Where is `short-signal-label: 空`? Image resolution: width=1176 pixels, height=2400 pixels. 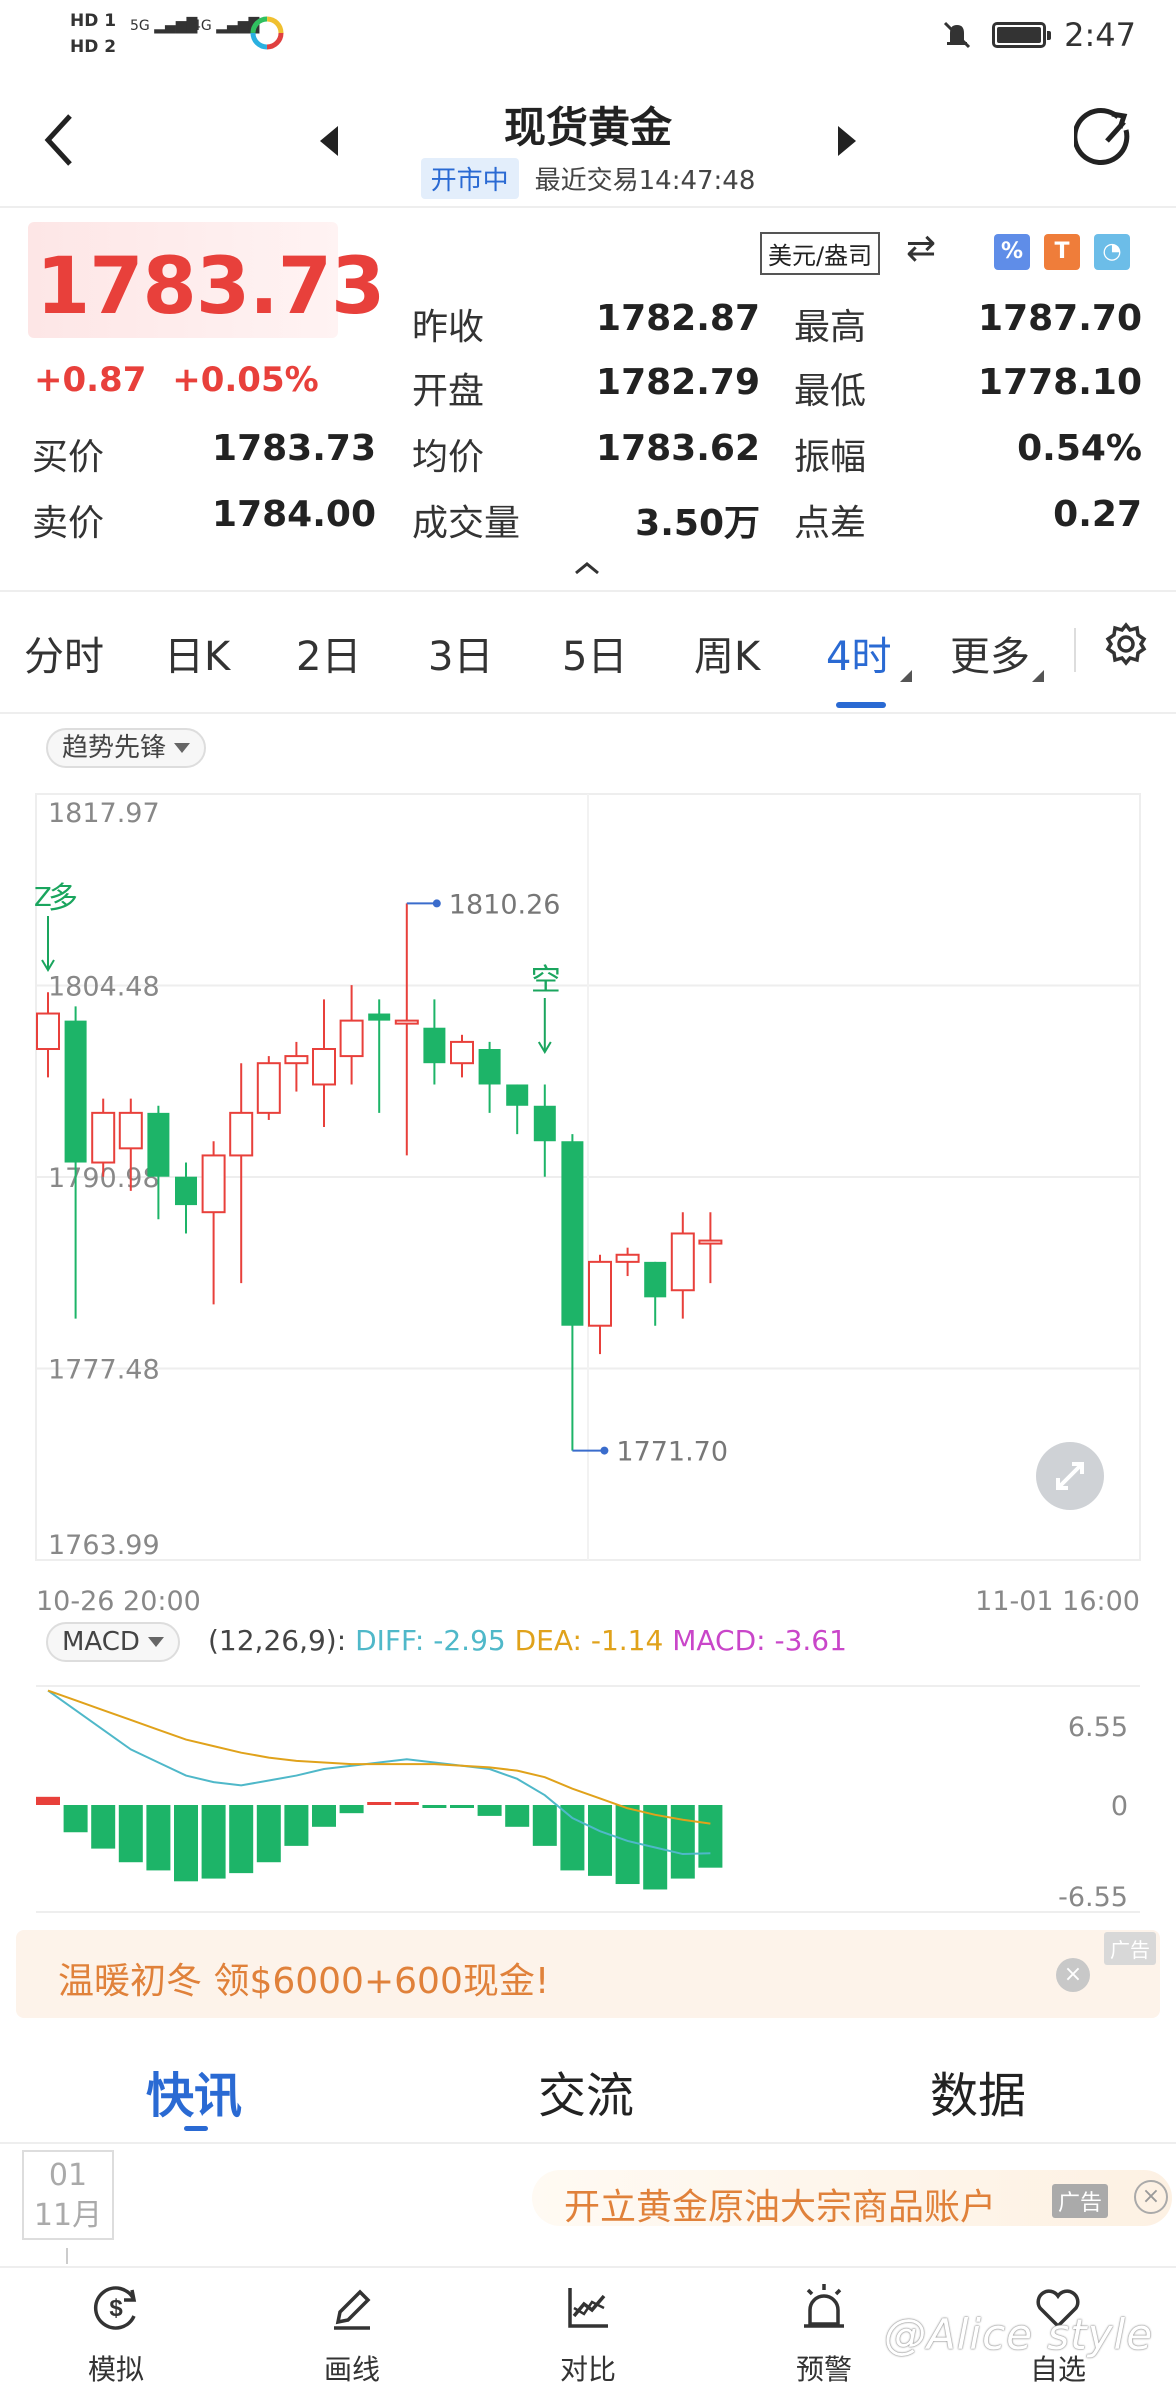 short-signal-label: 空 is located at coordinates (546, 980).